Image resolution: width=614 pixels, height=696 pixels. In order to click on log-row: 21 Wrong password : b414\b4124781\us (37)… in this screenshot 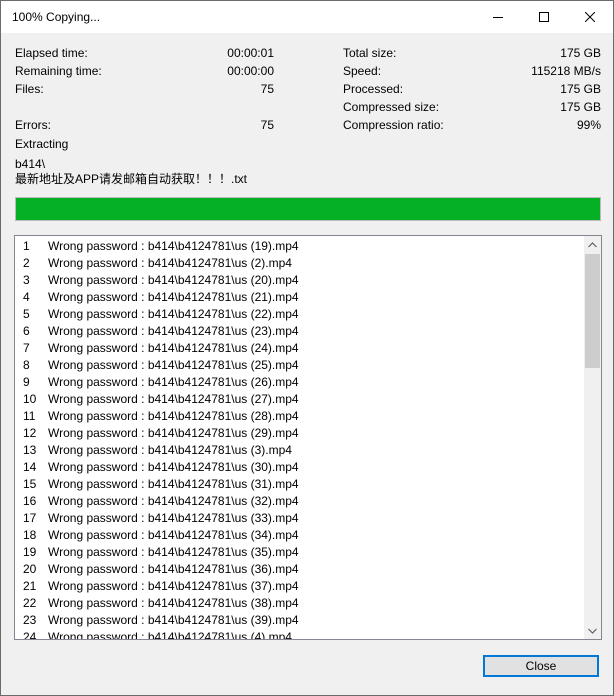, I will do `click(299, 586)`.